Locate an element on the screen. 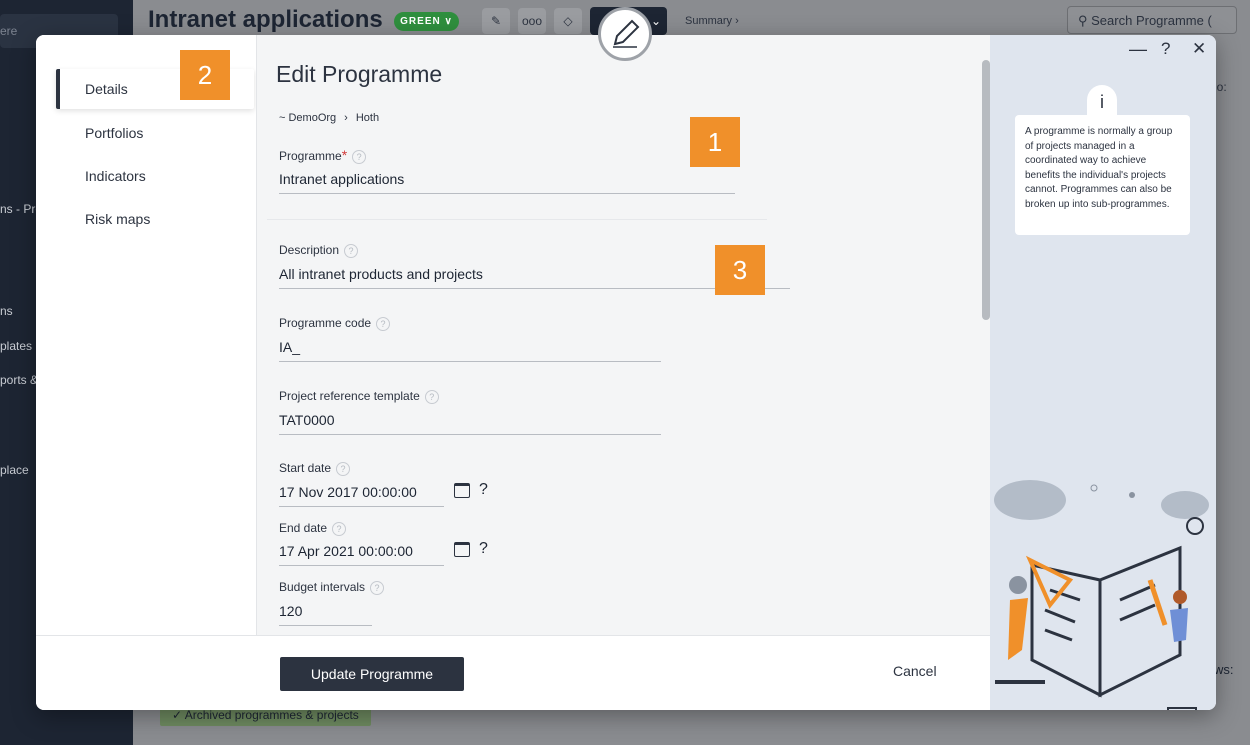 The image size is (1250, 745). programme-label: Programme*? is located at coordinates (323, 155).